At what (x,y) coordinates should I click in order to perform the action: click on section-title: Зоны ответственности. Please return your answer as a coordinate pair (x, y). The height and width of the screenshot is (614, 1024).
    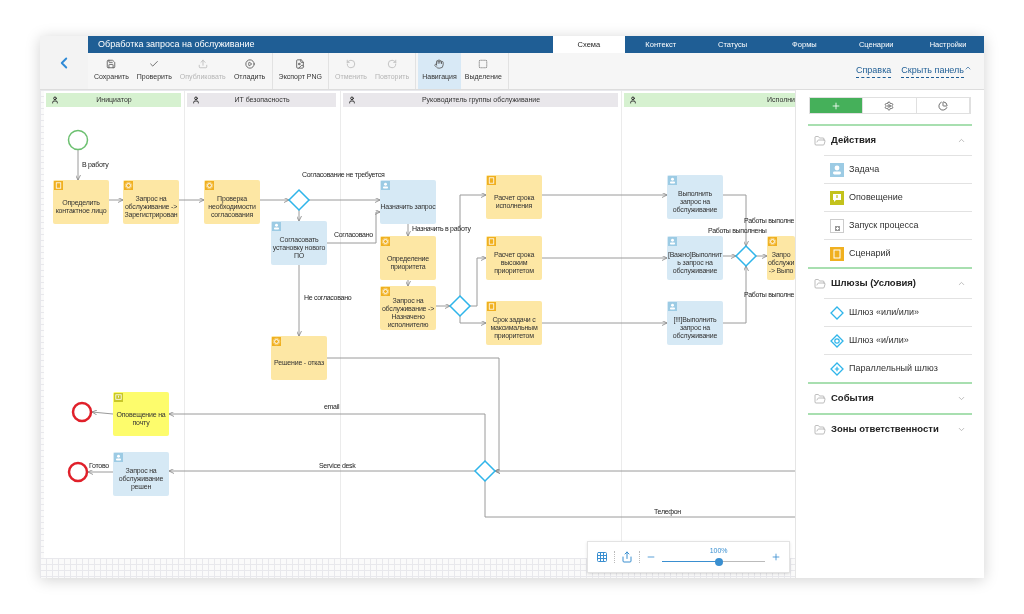
    Looking at the image, I should click on (885, 429).